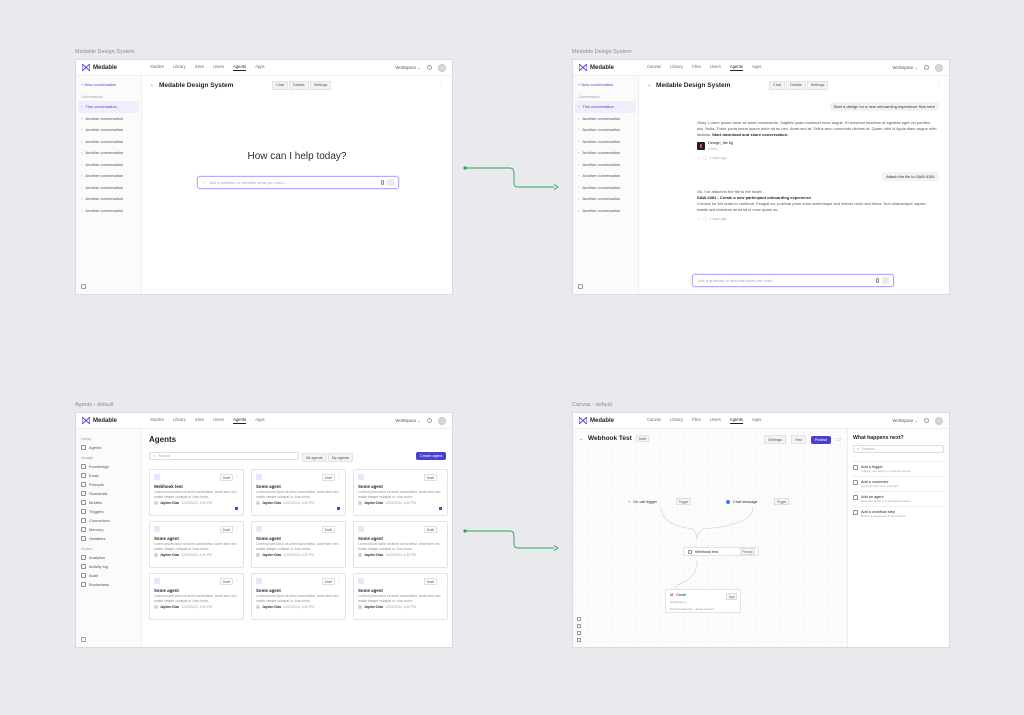 The image size is (1024, 715). I want to click on sidebar-item-evals: Evals, so click(108, 475).